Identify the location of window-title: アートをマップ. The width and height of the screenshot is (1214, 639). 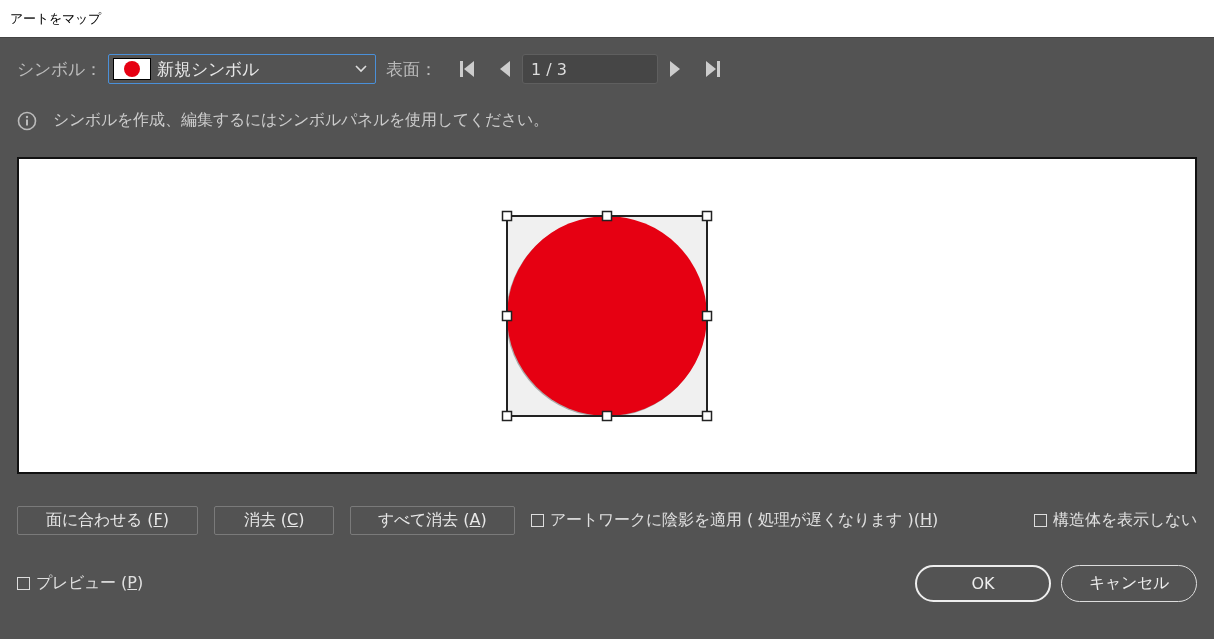
(55, 18).